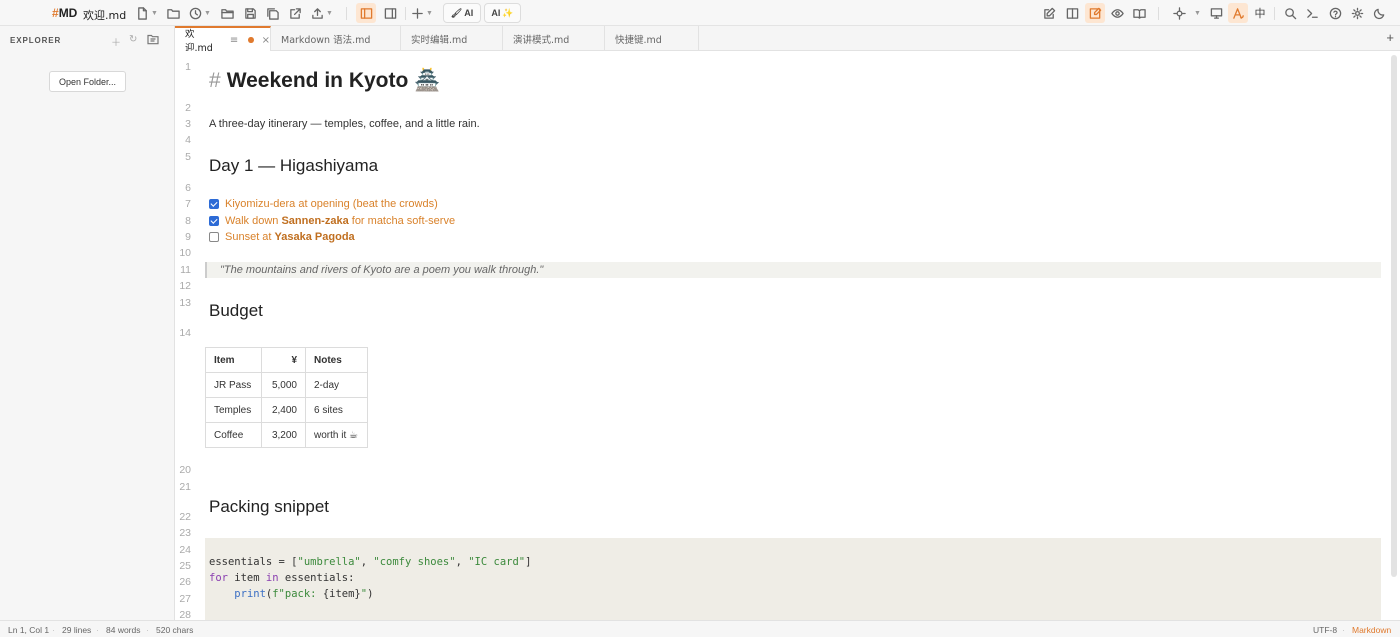 The image size is (1400, 637). Describe the element at coordinates (1335, 13) in the screenshot. I see `help-button` at that location.